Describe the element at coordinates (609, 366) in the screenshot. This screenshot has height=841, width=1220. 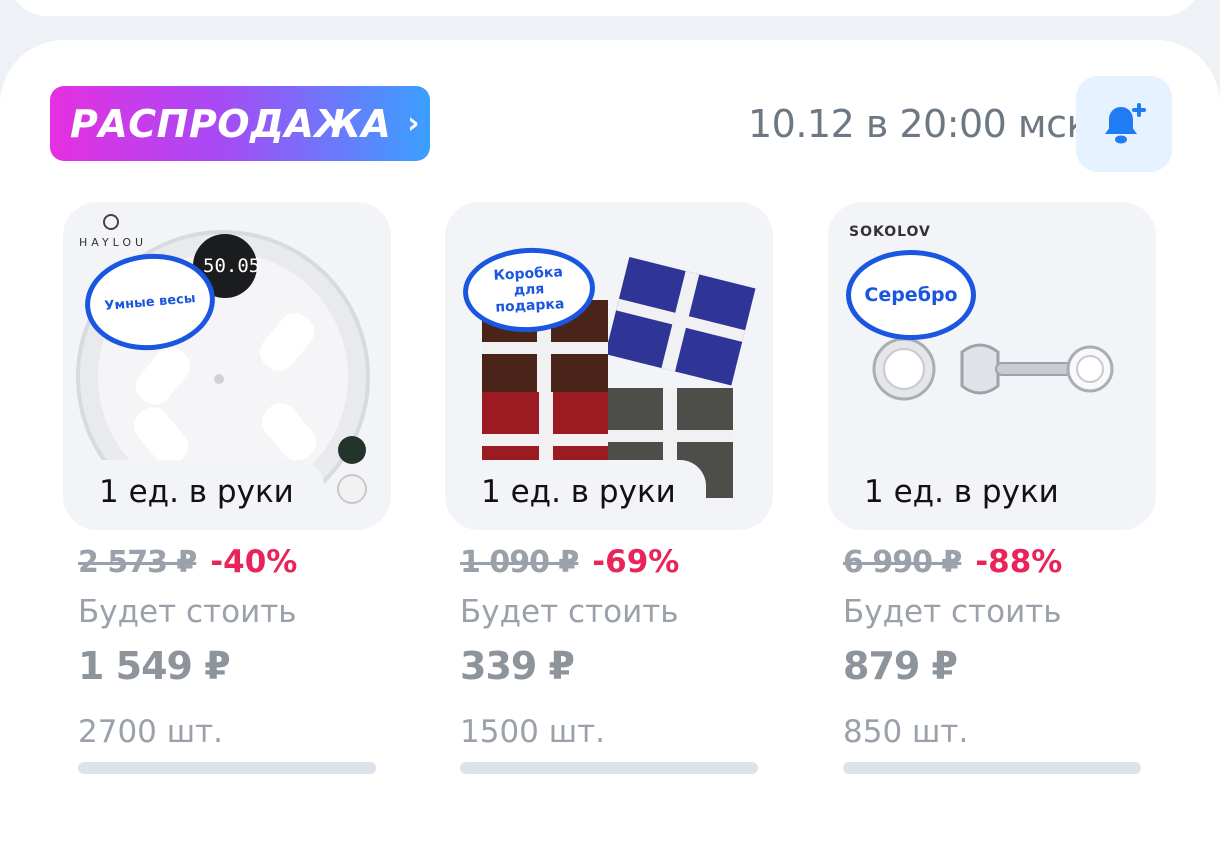
I see `product-image: Коробка для подарка 1 ед. в руки` at that location.